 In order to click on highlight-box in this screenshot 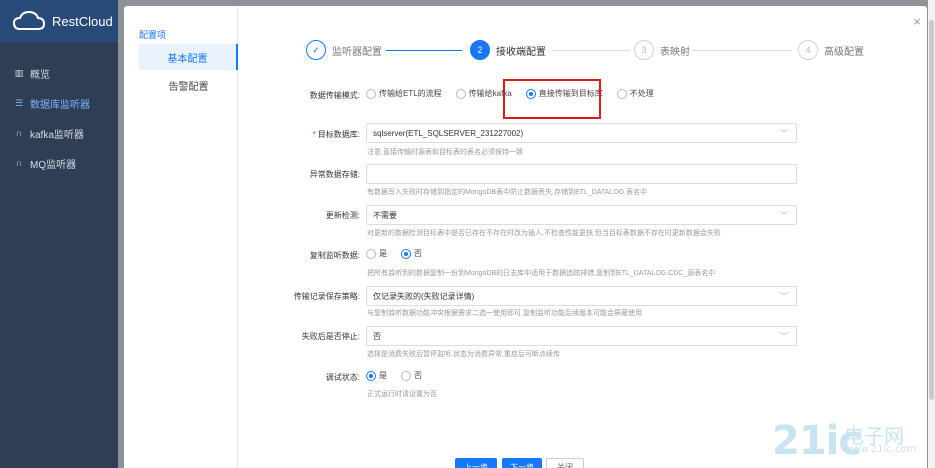, I will do `click(552, 99)`.